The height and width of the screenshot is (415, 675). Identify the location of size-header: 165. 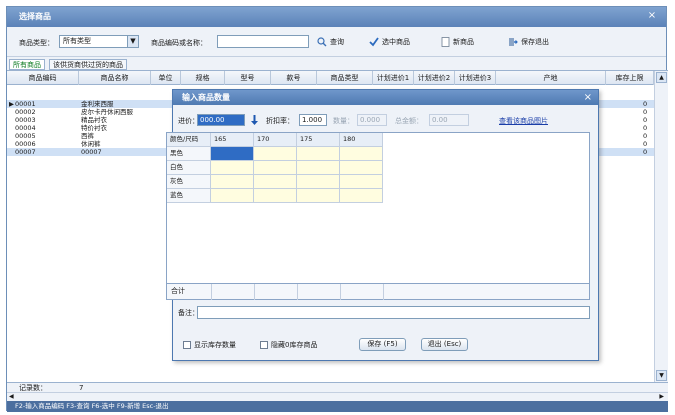
(232, 140).